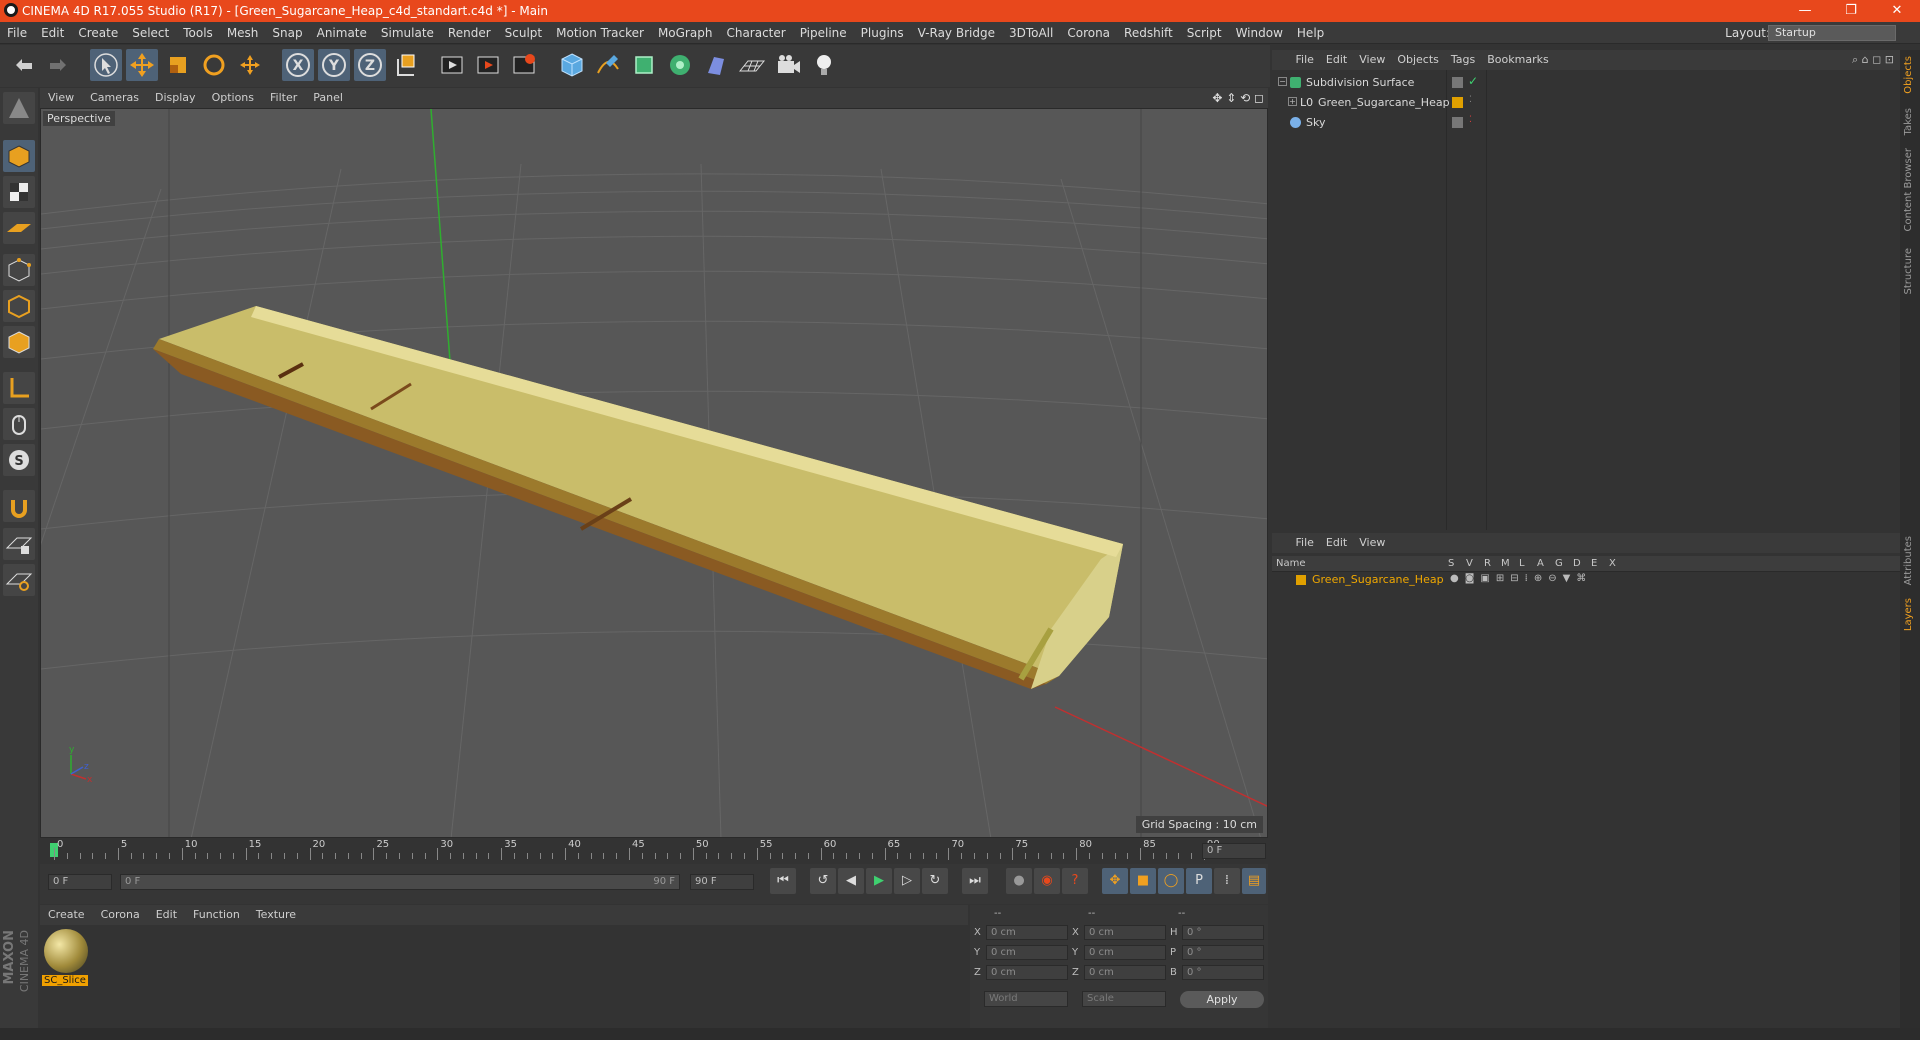  I want to click on timeline-ruler: 051015202530354045505560657075808590 0 F, so click(654, 850).